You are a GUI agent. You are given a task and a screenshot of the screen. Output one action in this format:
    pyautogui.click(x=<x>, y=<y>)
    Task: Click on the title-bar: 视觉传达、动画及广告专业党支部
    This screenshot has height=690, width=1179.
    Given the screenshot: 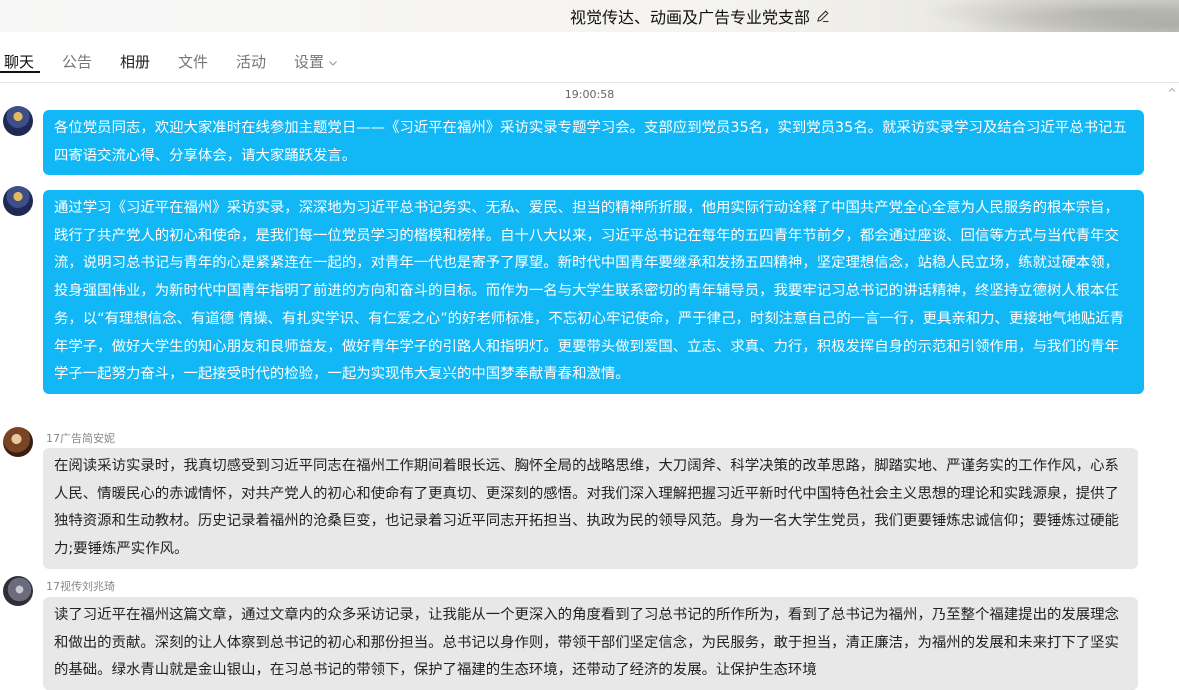 What is the action you would take?
    pyautogui.click(x=589, y=16)
    